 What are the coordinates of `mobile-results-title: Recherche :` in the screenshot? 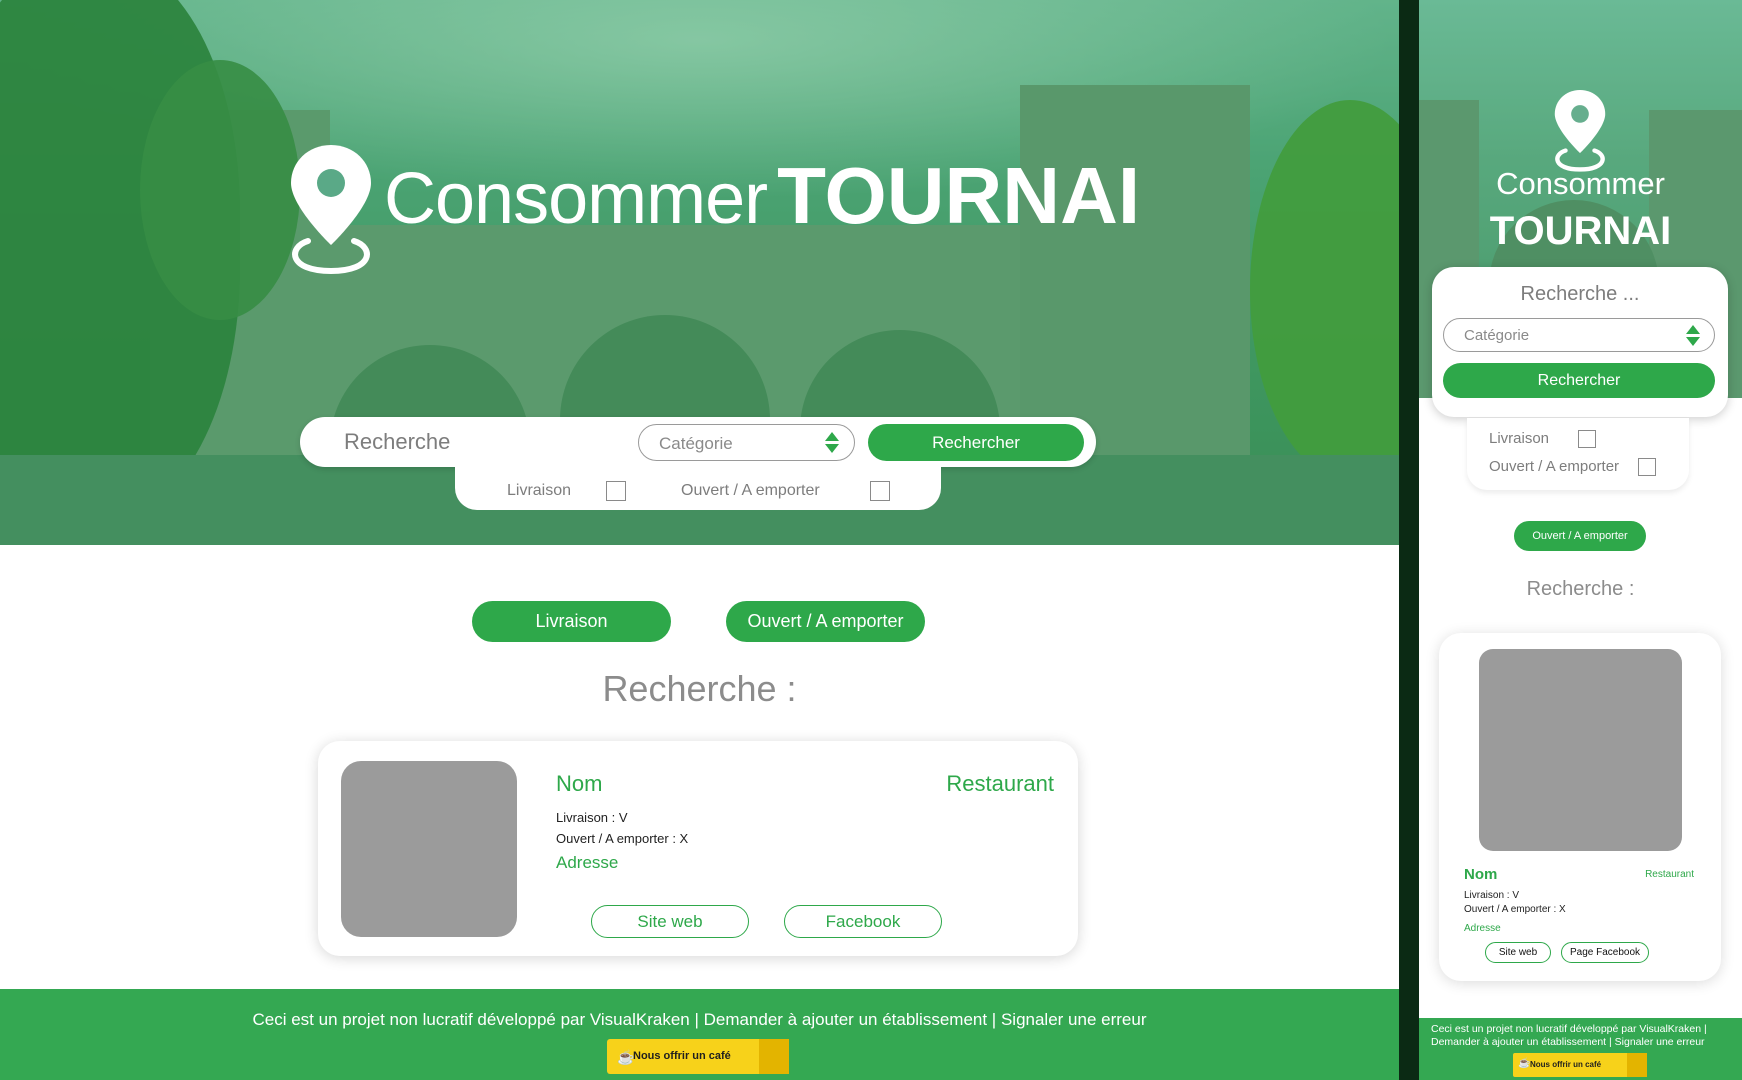 It's located at (1580, 589).